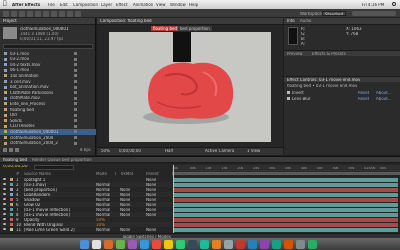  What do you see at coordinates (126, 21) in the screenshot?
I see `tab-composition: Composition: floating bed` at bounding box center [126, 21].